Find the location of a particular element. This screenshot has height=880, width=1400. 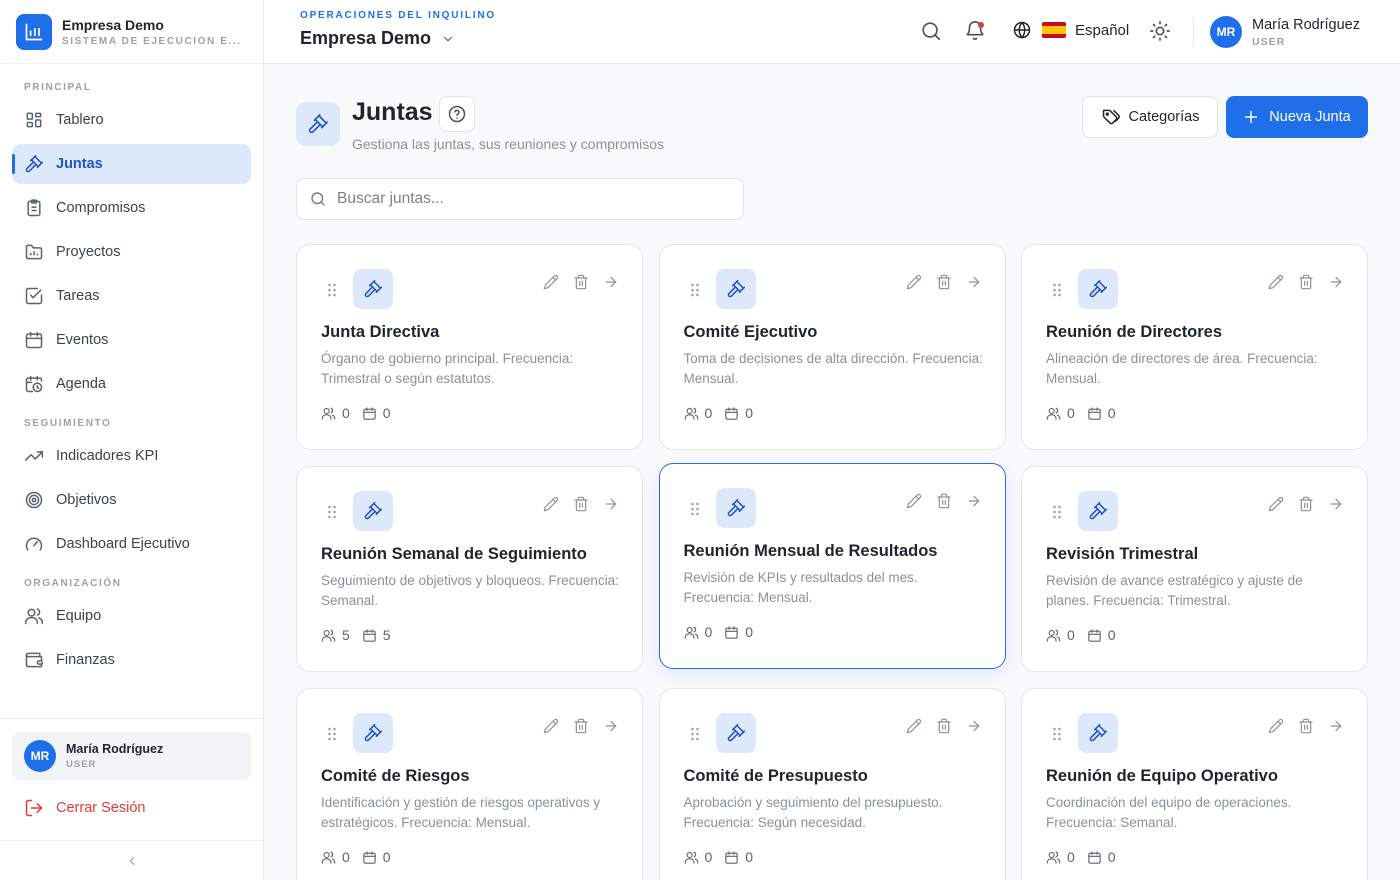

tenant-name: Empresa Demo is located at coordinates (366, 38).